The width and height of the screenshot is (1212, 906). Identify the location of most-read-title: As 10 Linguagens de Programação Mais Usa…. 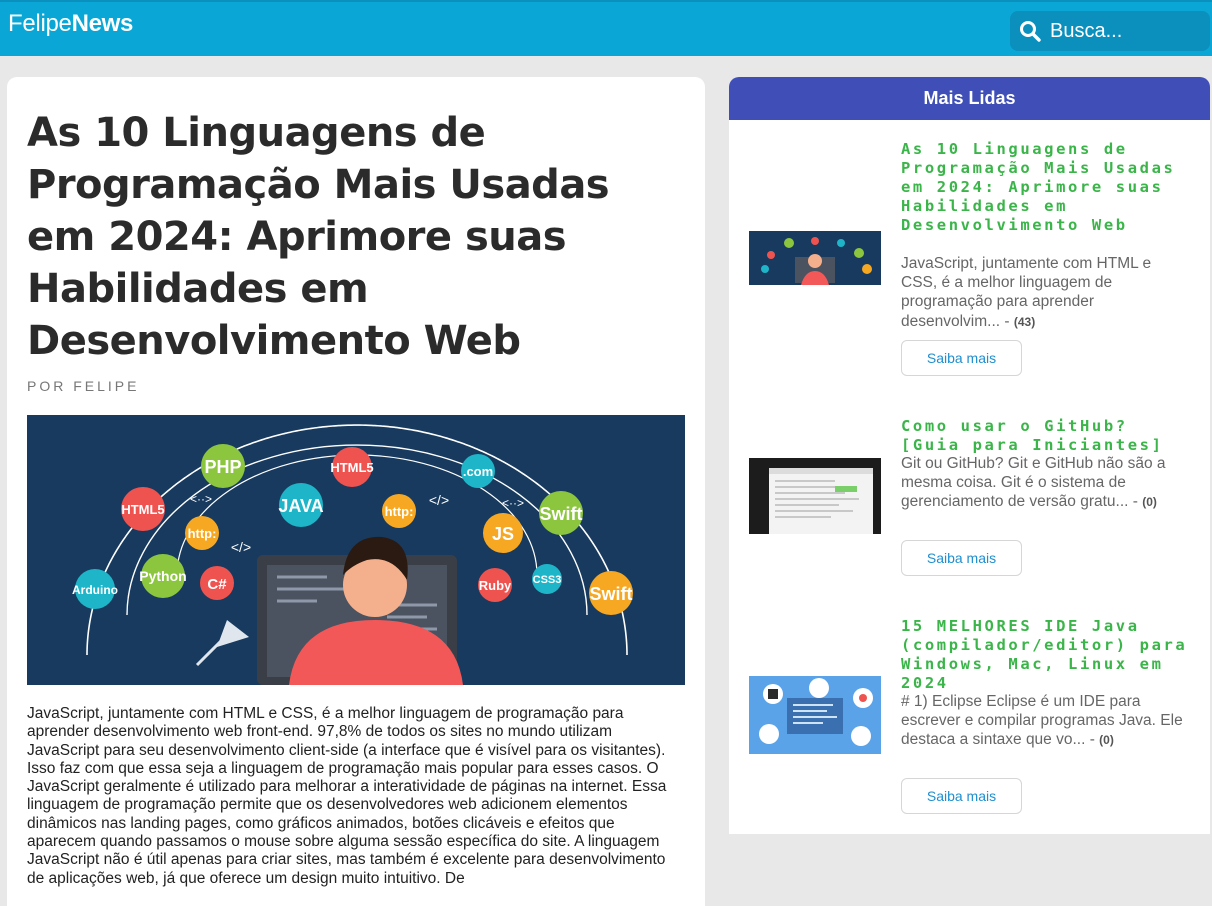
(1046, 187).